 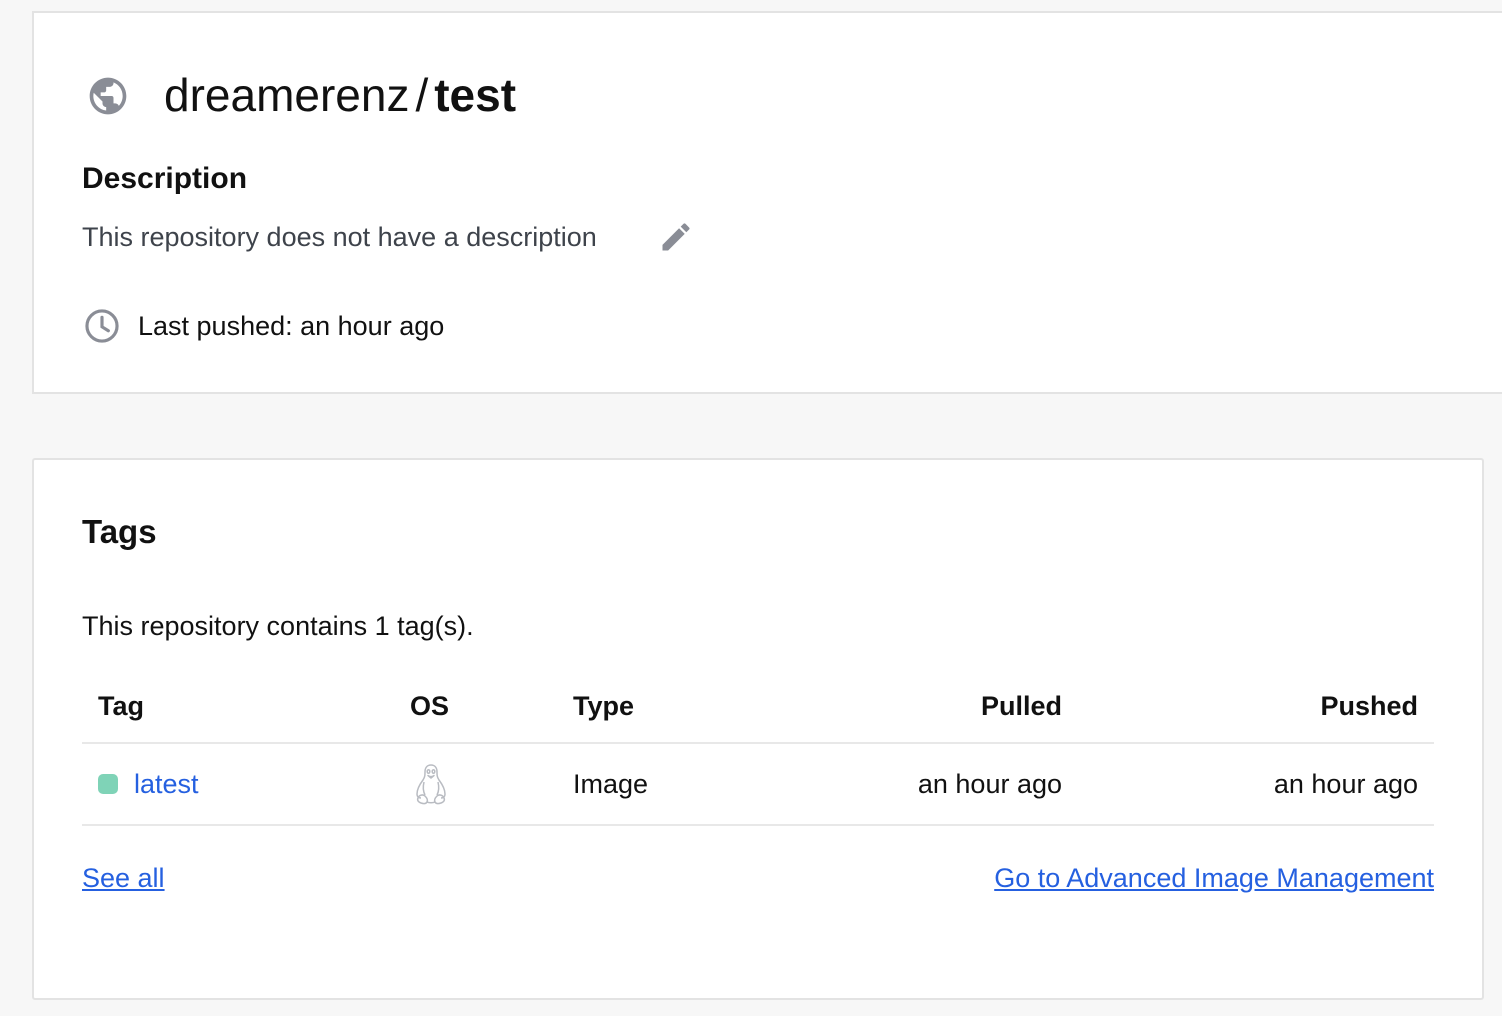 What do you see at coordinates (119, 531) in the screenshot?
I see `tags-heading: Tags` at bounding box center [119, 531].